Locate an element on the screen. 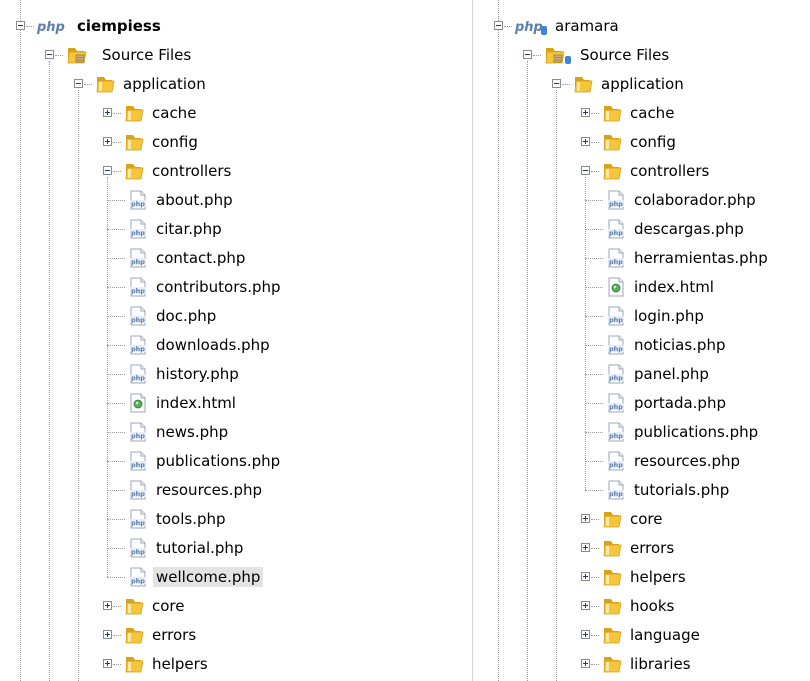 The image size is (810, 681). file-name-label: panel.php is located at coordinates (671, 374).